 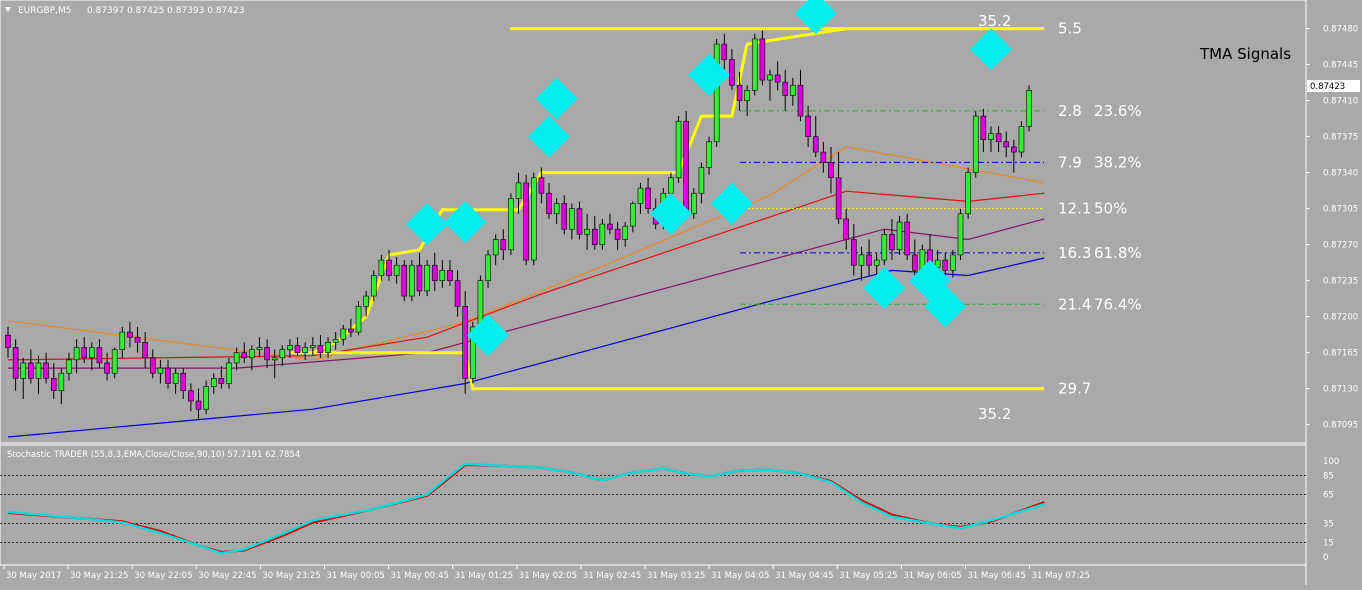 What do you see at coordinates (932, 576) in the screenshot?
I see `time-tick-label: 31 May 06:05` at bounding box center [932, 576].